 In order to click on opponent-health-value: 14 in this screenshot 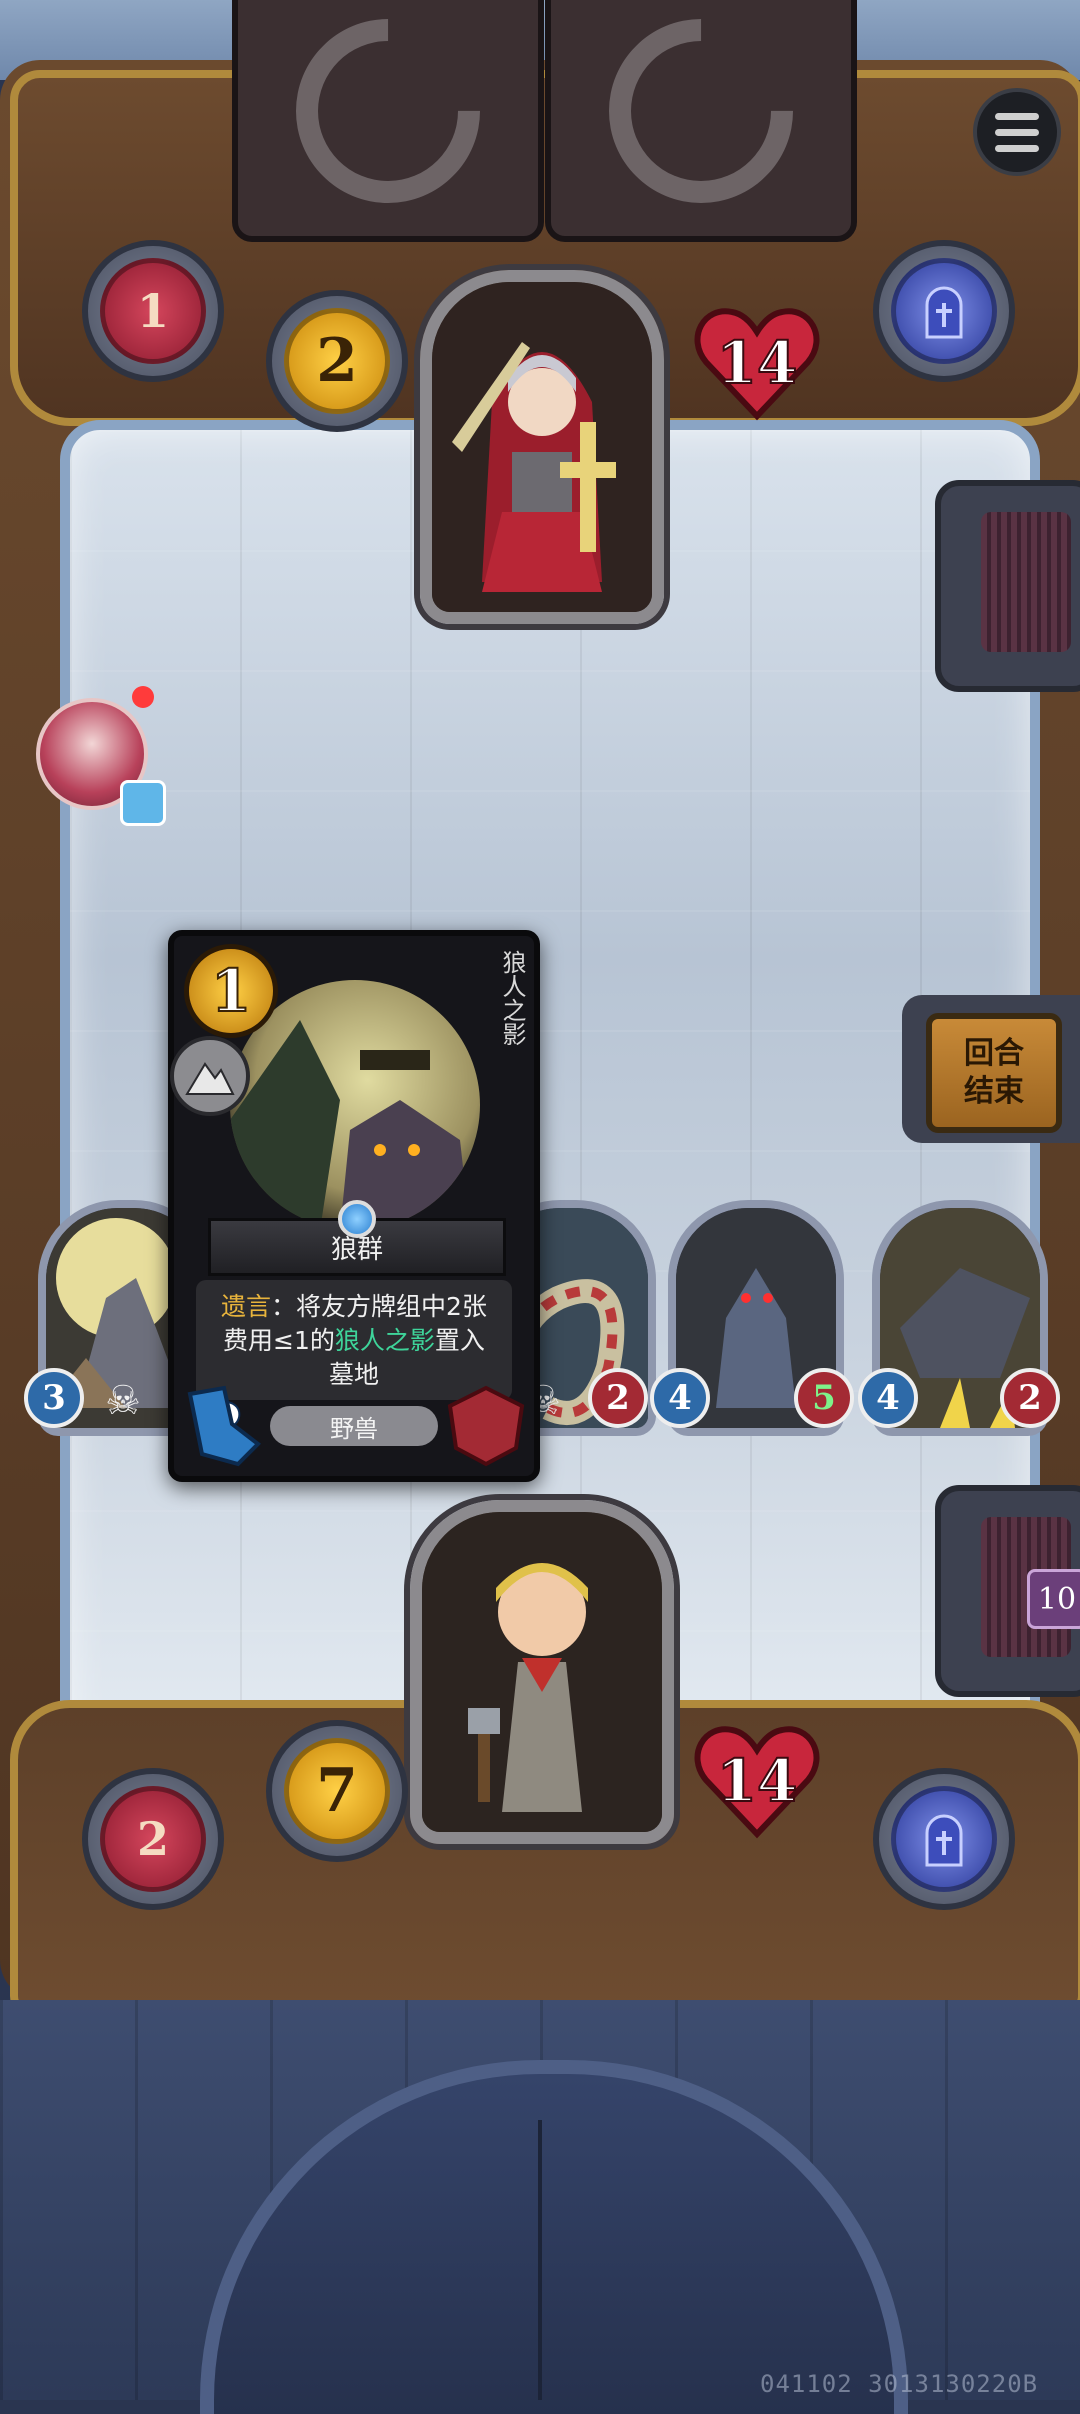, I will do `click(757, 363)`.